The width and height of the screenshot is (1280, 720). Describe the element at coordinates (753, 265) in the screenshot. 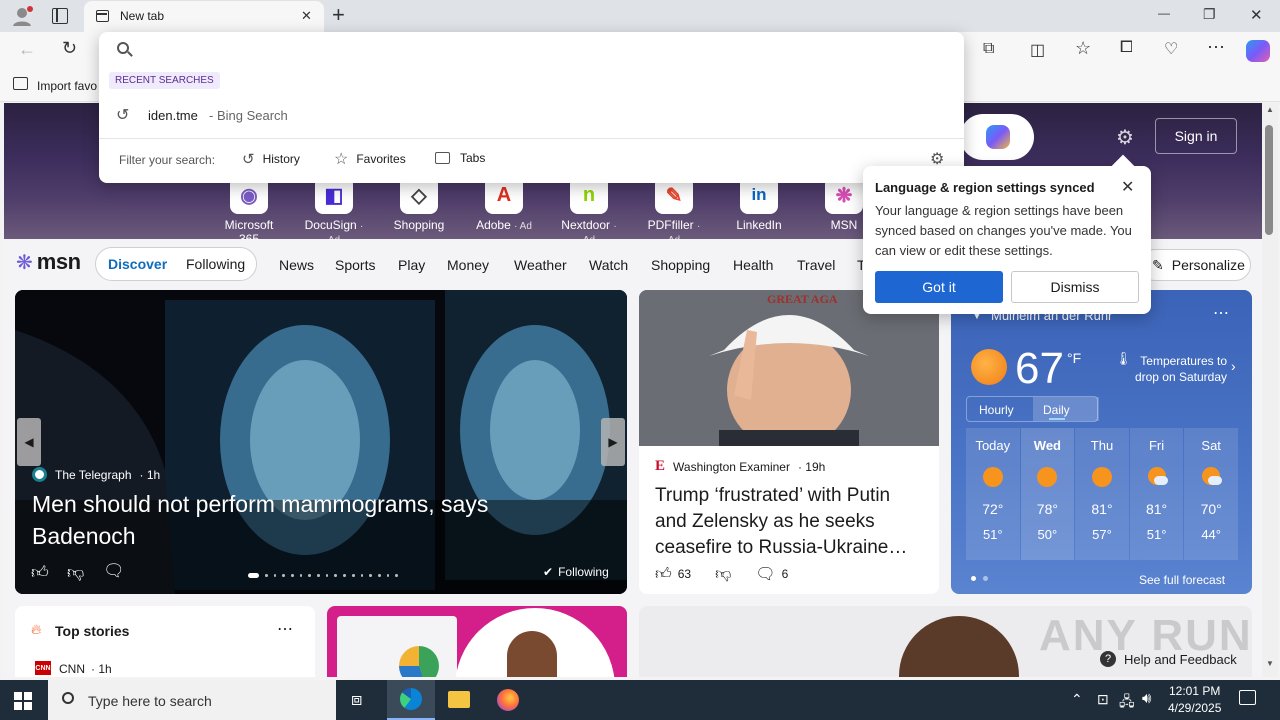

I see `nav-health: Health` at that location.